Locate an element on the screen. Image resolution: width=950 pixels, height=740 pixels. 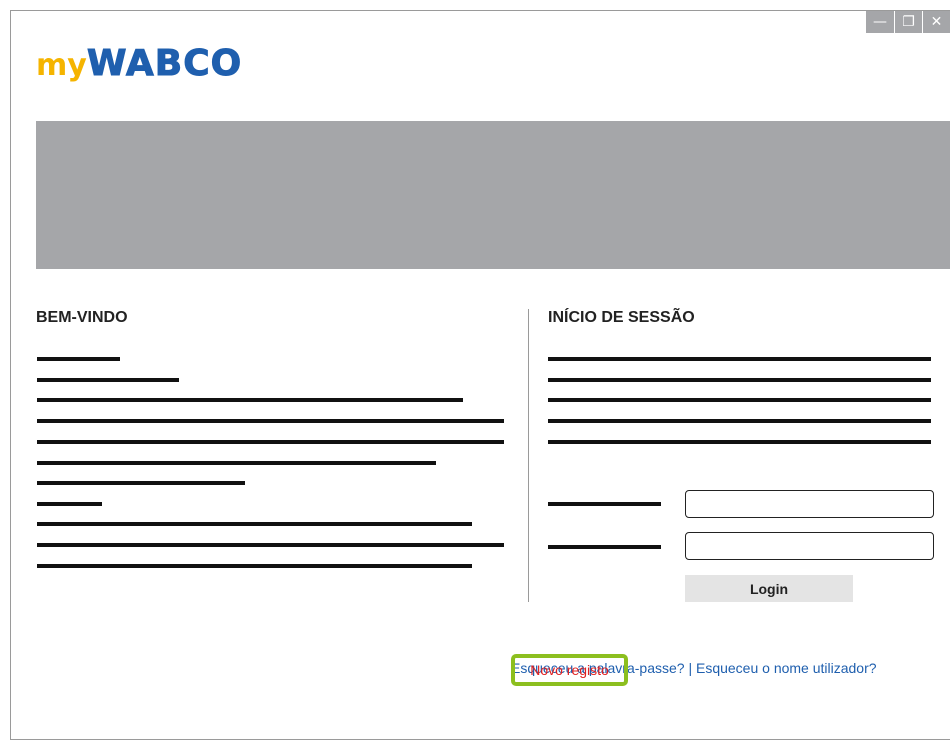
password-label is located at coordinates (604, 547).